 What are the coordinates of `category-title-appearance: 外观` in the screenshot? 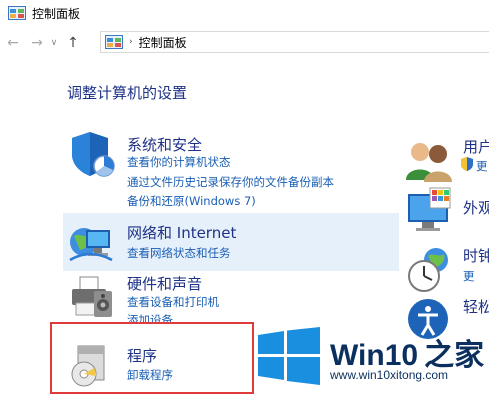 It's located at (476, 207).